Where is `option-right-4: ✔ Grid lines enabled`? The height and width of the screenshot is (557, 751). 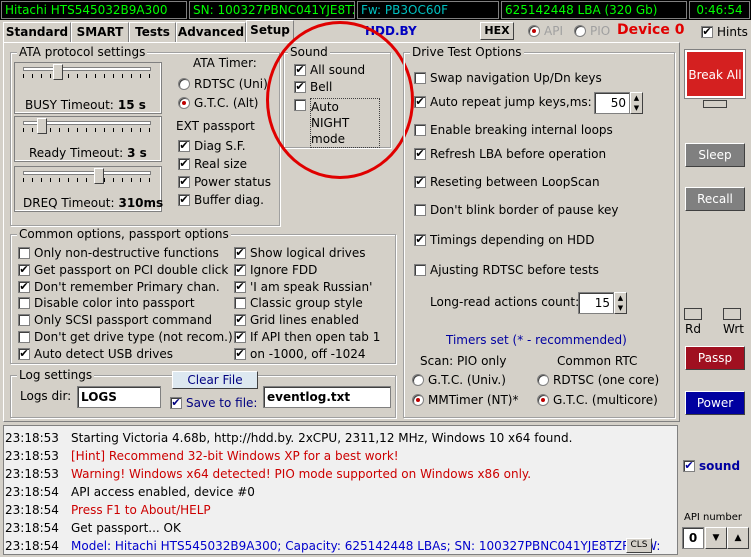 option-right-4: ✔ Grid lines enabled is located at coordinates (296, 320).